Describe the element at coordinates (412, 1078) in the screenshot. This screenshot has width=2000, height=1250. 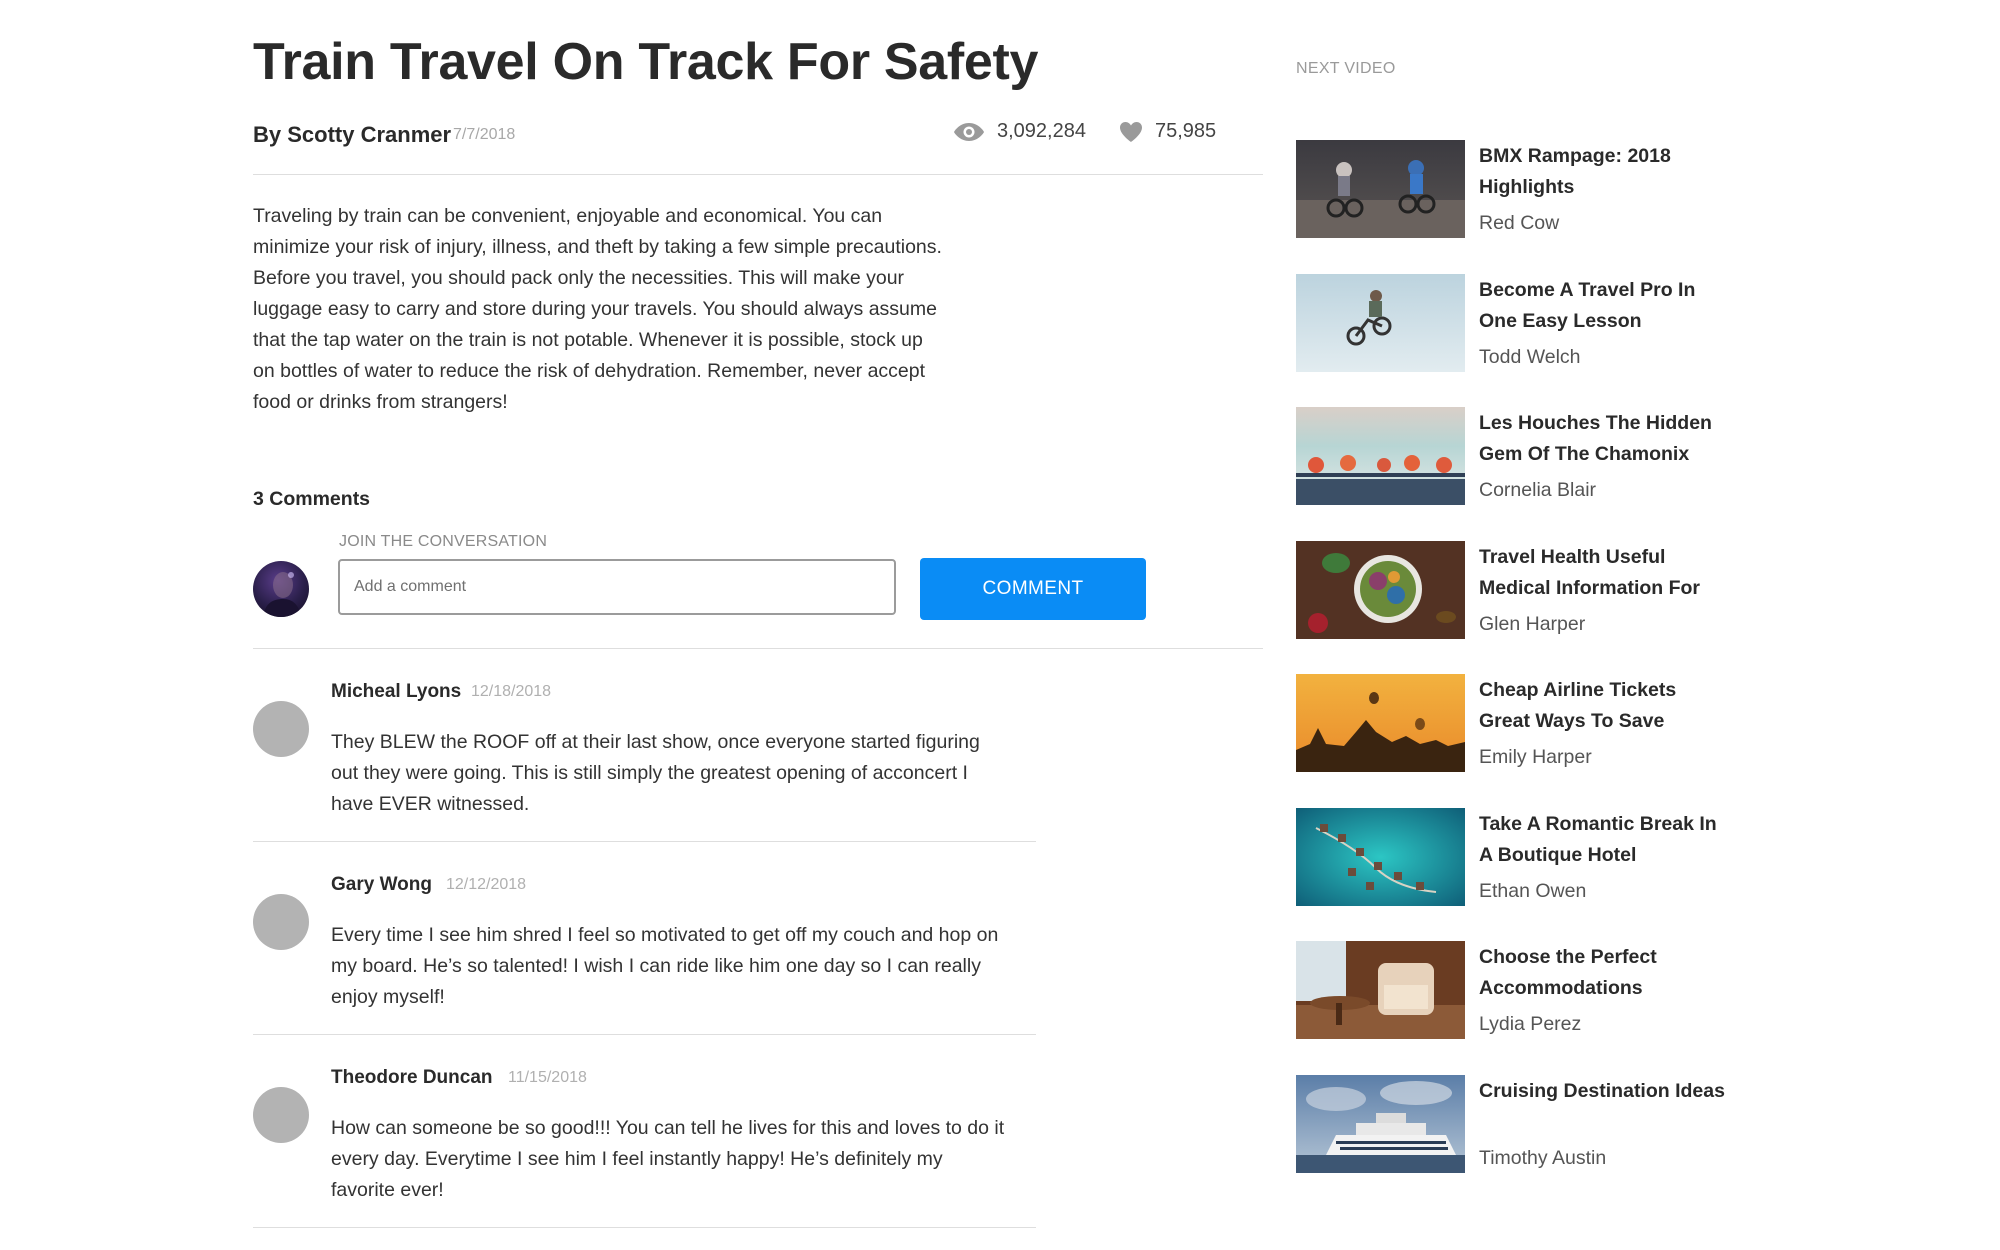
I see `comment-author: Theodore Duncan` at that location.